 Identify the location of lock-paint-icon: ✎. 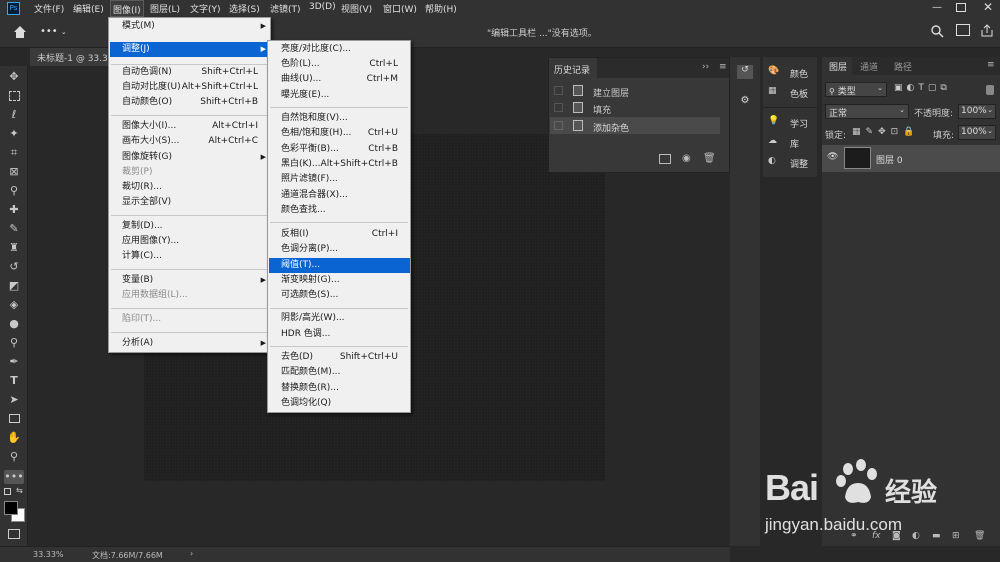
(872, 132).